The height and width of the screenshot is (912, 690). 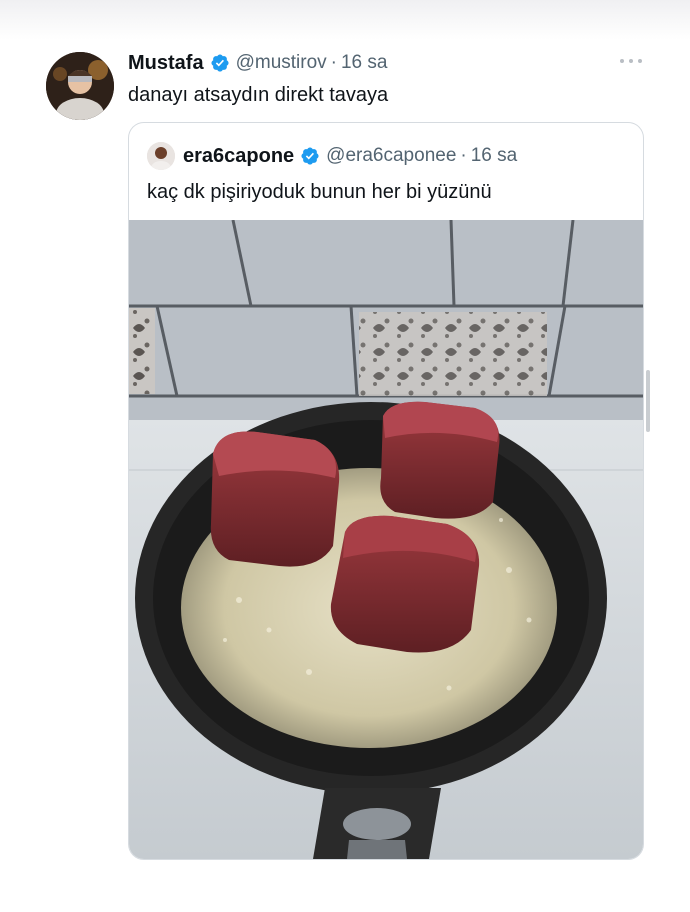 I want to click on quoted-tweet-text: kaç dk pişiriyoduk bunun her bi yüzünü, so click(x=319, y=192).